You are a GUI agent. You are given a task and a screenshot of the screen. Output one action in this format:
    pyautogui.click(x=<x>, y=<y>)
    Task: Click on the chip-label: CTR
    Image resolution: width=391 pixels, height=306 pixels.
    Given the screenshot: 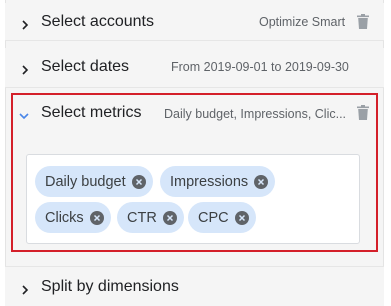 What is the action you would take?
    pyautogui.click(x=142, y=217)
    